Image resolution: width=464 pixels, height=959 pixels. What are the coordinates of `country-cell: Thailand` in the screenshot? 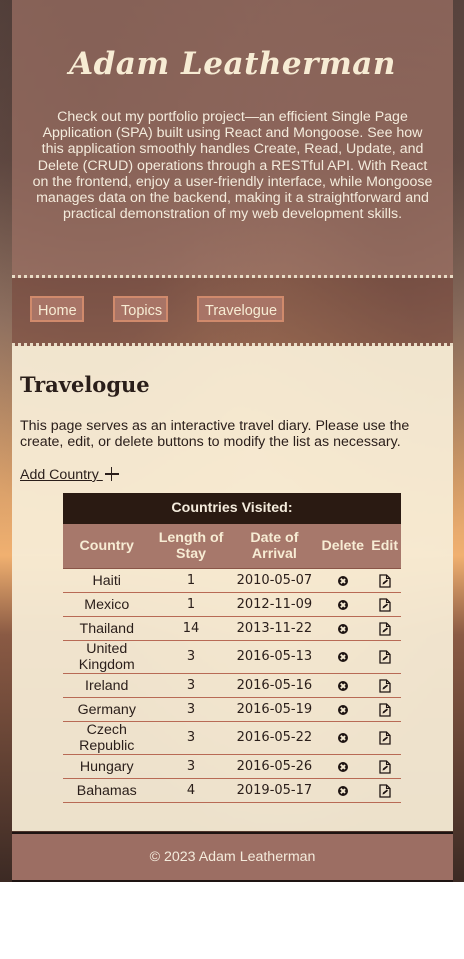 It's located at (107, 628).